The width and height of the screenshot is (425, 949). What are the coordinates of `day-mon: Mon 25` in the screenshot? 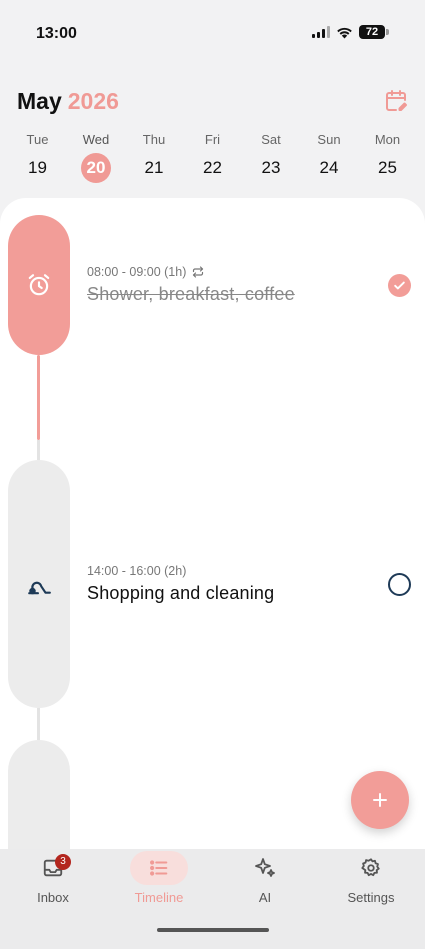 It's located at (388, 156).